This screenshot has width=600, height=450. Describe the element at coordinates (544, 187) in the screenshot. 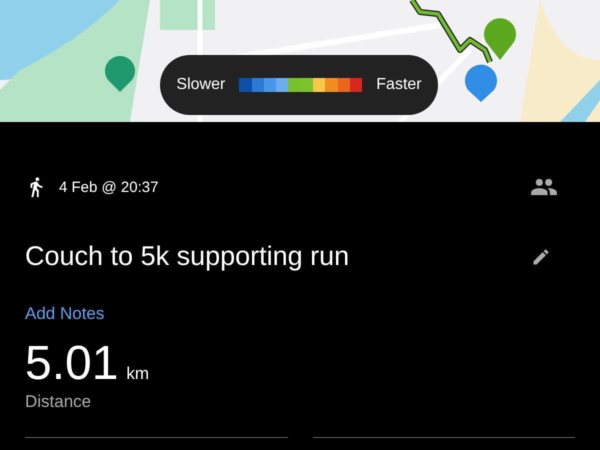

I see `people-icon` at that location.